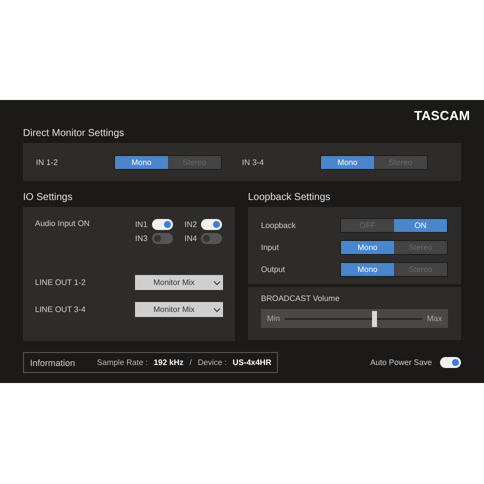  I want to click on sample-rate-label: Sample Rate :, so click(122, 362).